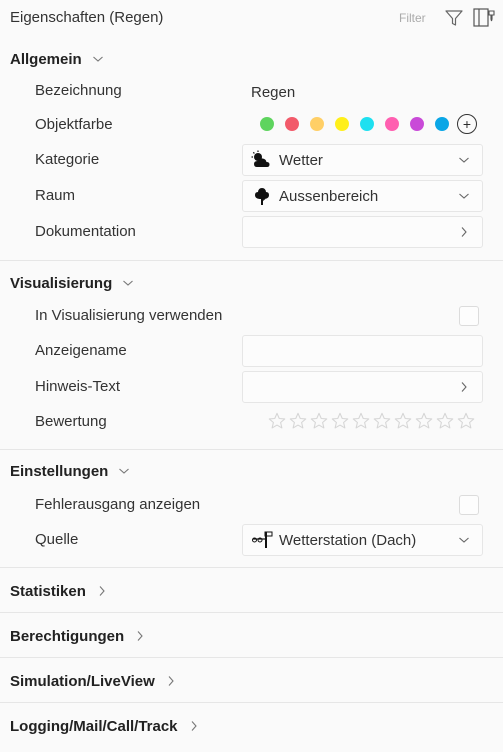 Image resolution: width=503 pixels, height=752 pixels. Describe the element at coordinates (329, 196) in the screenshot. I see `raum-value: Aussenbereich` at that location.